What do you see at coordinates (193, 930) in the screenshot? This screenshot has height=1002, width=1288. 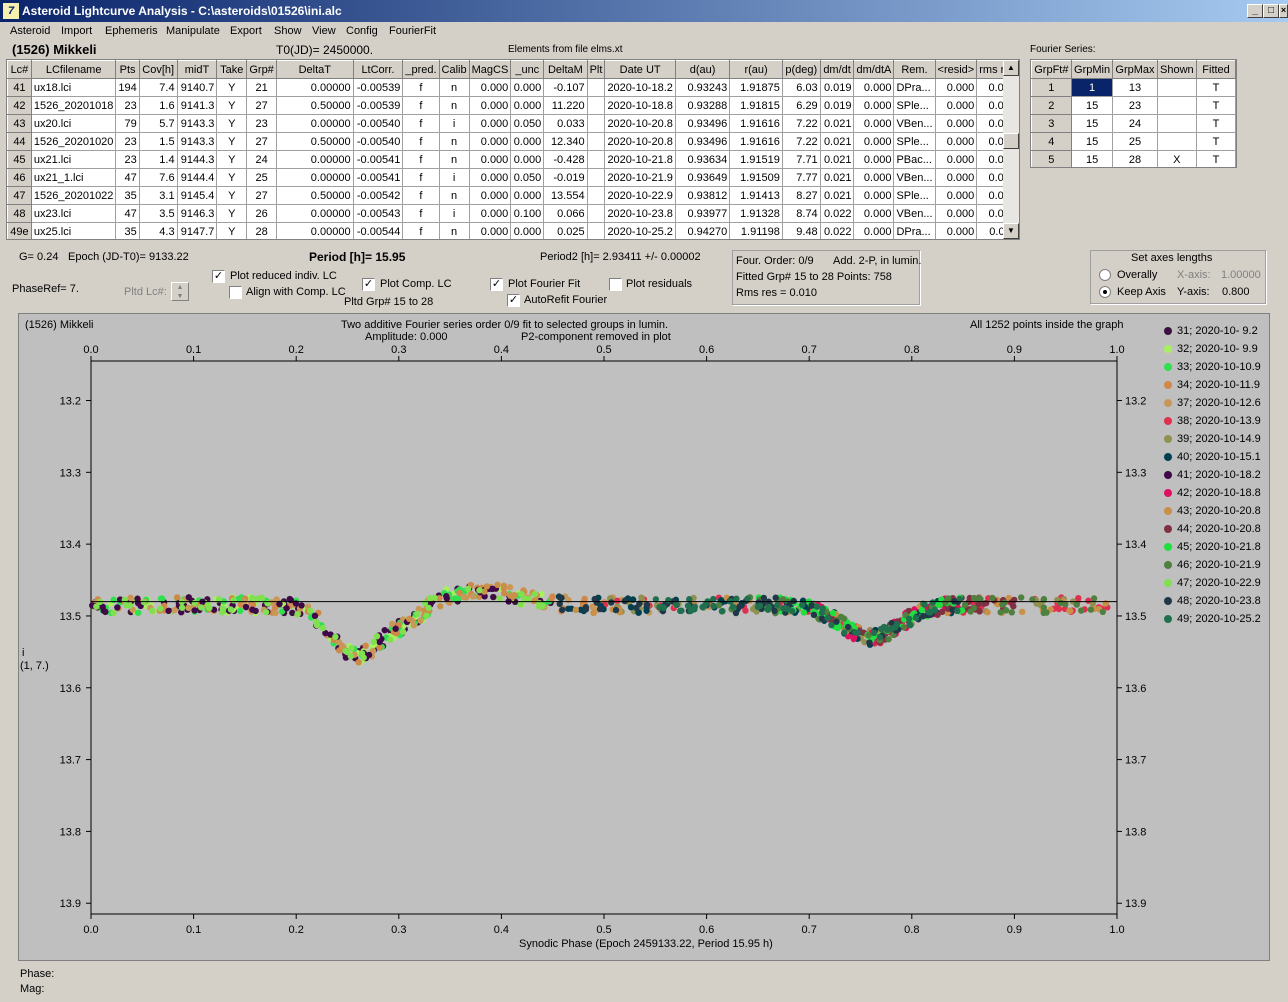 I see `x-tick-label-bottom: 0.1` at bounding box center [193, 930].